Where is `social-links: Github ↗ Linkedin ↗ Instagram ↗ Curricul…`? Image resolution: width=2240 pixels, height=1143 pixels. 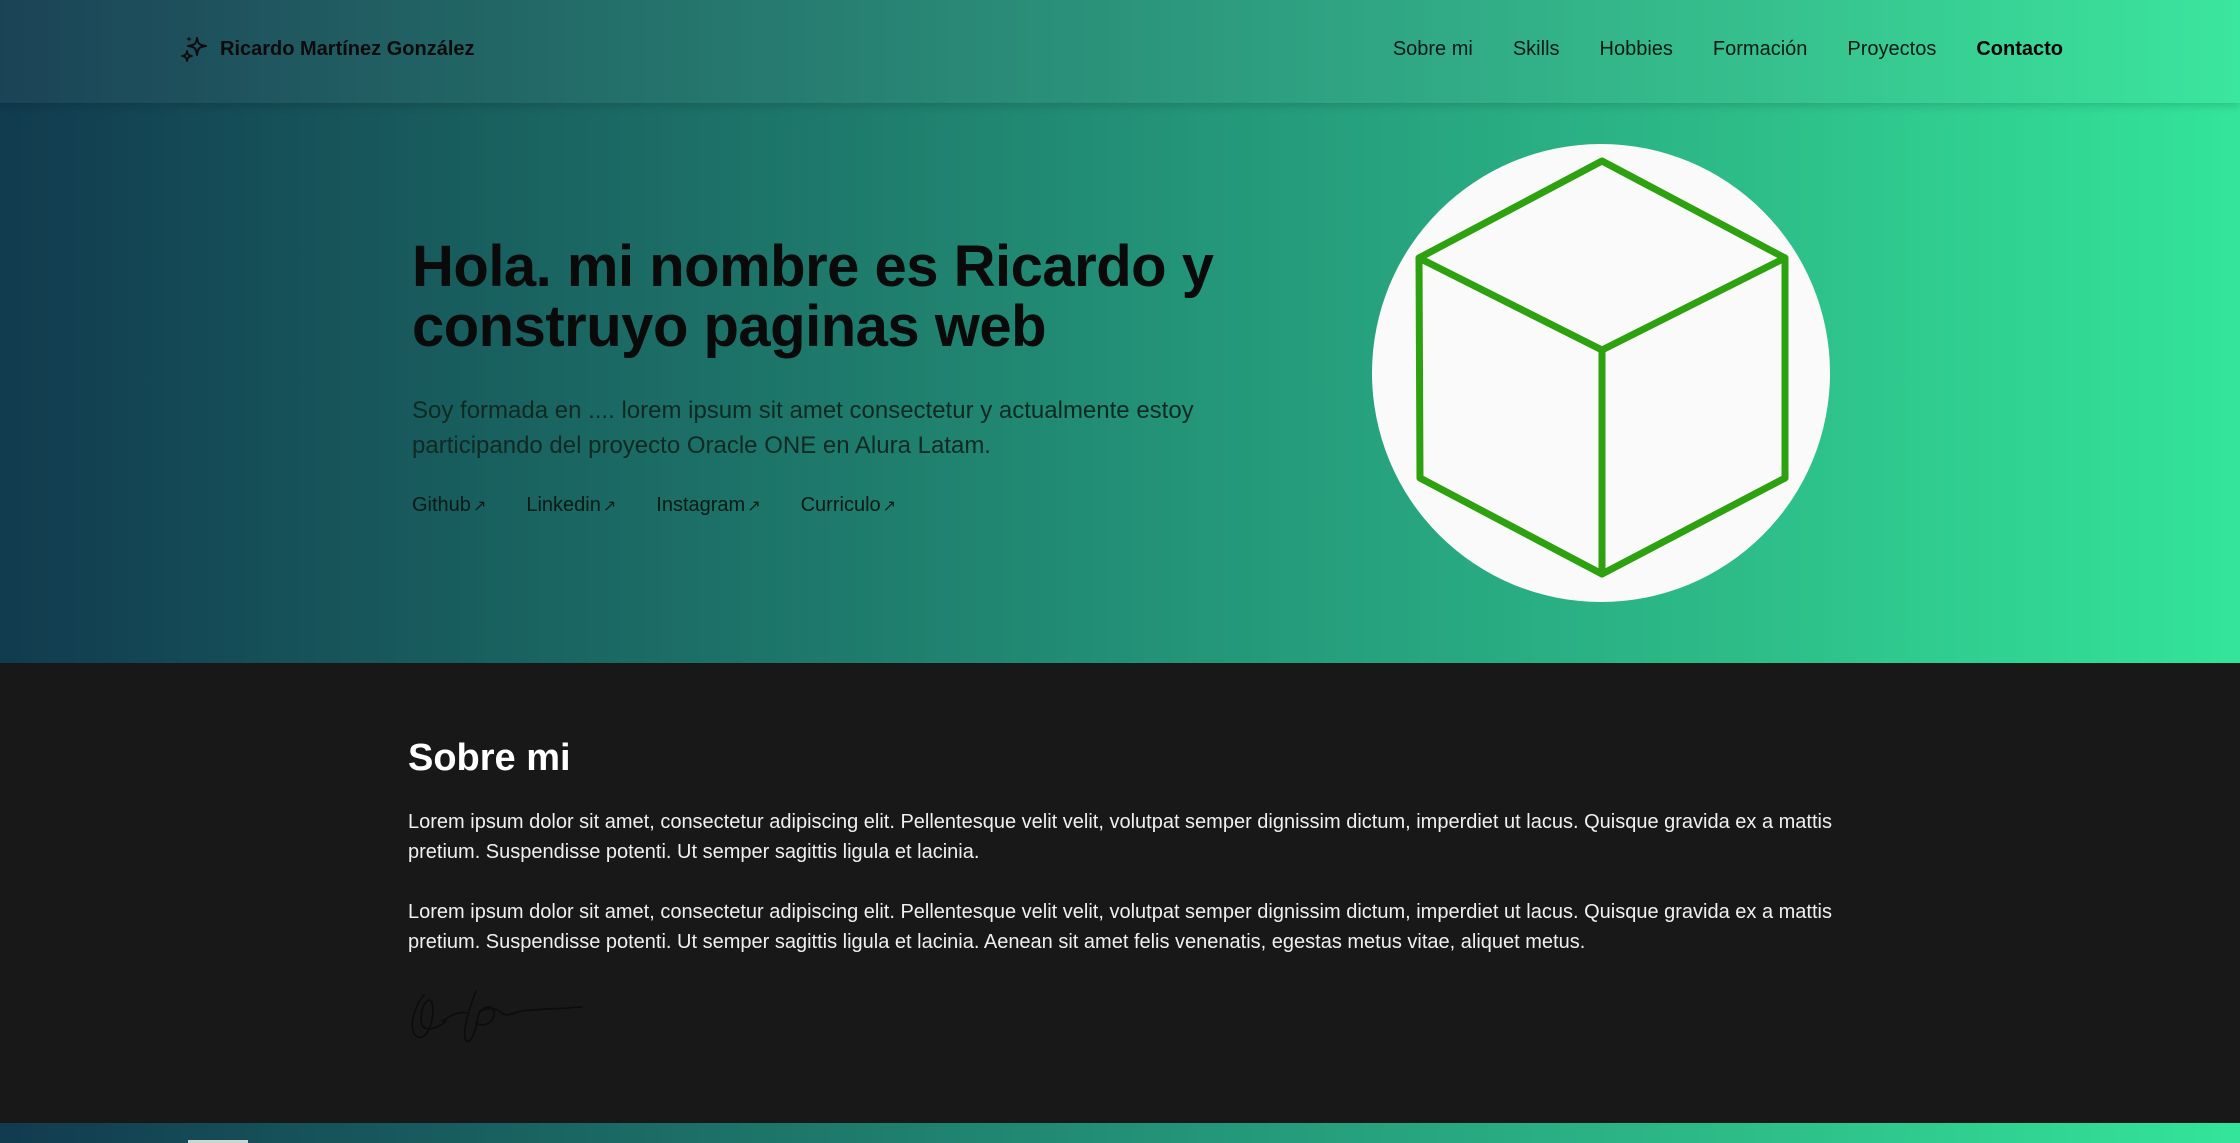
social-links: Github ↗ Linkedin ↗ Instagram ↗ Curricul… is located at coordinates (674, 505).